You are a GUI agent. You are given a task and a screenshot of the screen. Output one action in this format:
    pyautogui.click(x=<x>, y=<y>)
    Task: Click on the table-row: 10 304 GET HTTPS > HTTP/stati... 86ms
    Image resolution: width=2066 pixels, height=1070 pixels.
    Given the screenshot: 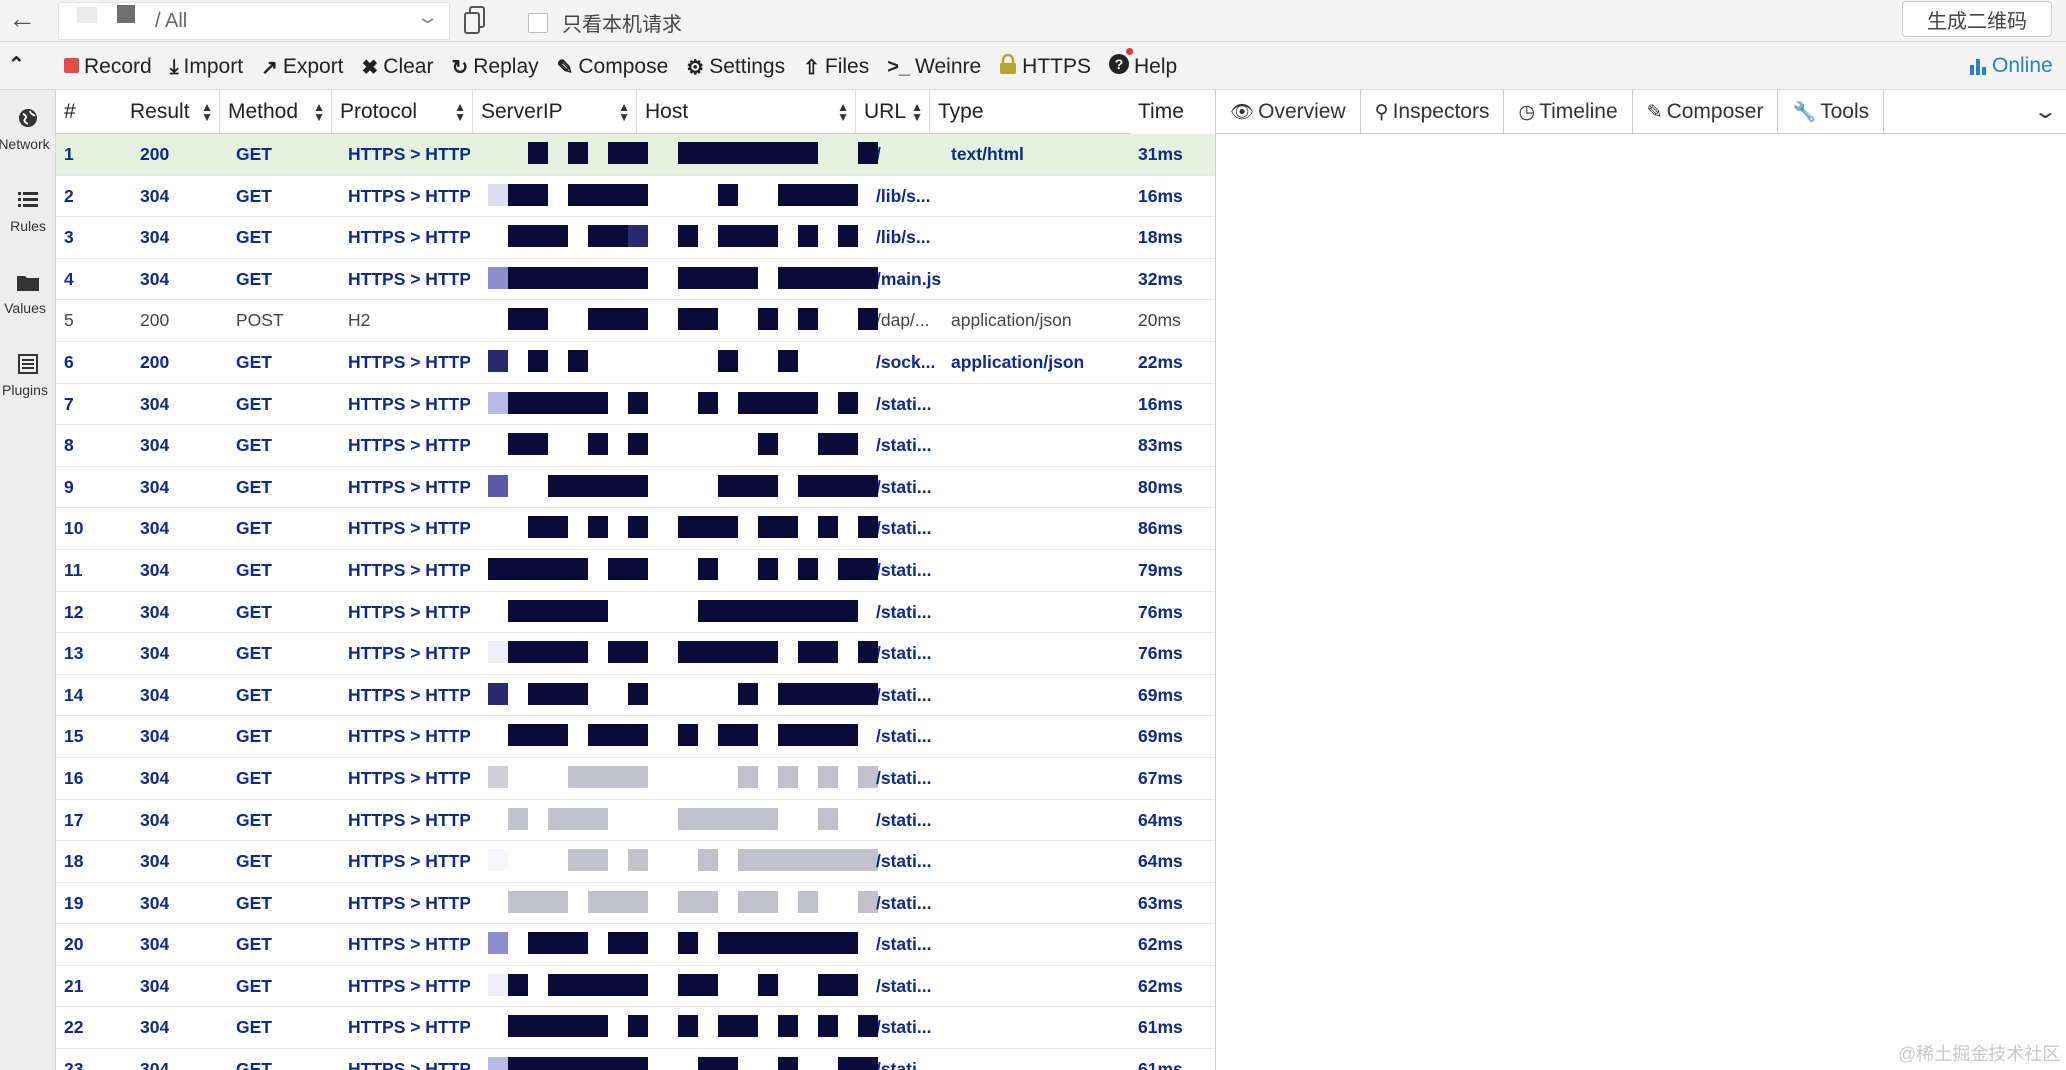 What is the action you would take?
    pyautogui.click(x=635, y=529)
    